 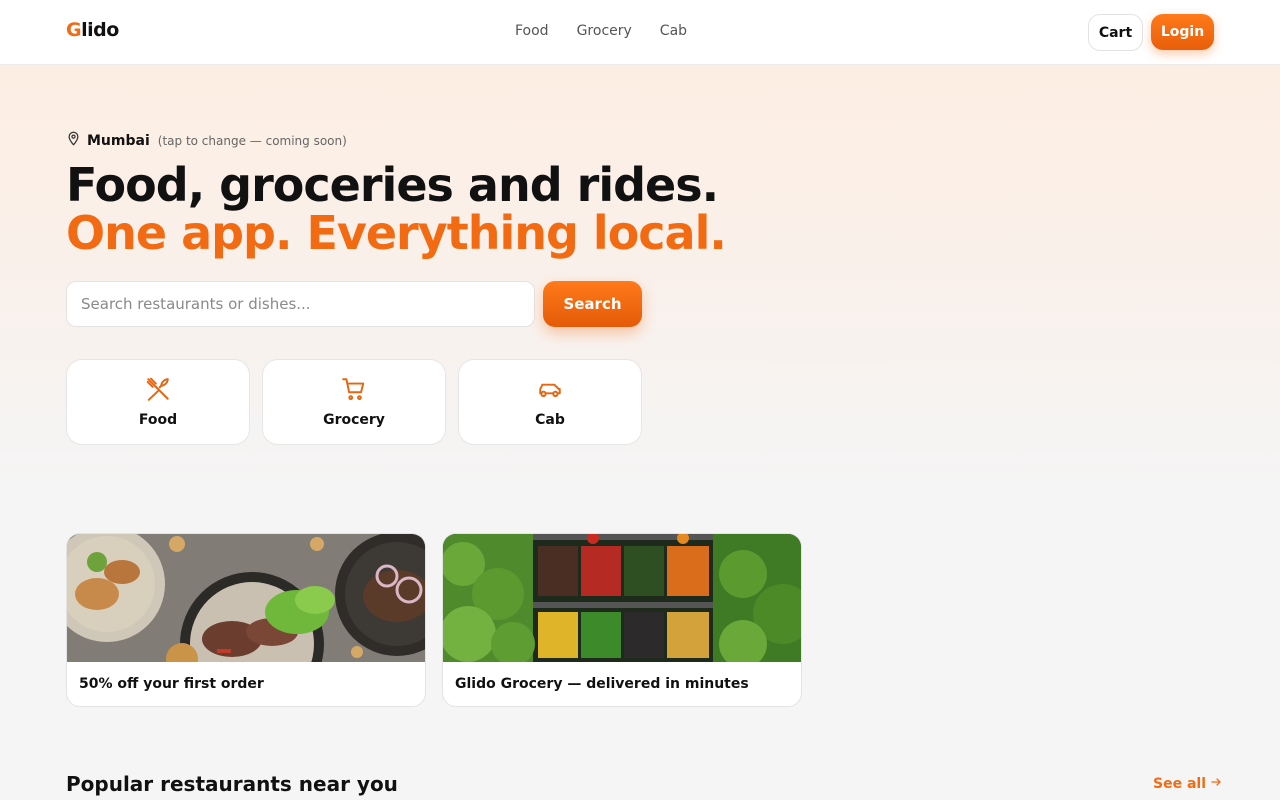 What do you see at coordinates (604, 31) in the screenshot?
I see `nav-grocery: Grocery` at bounding box center [604, 31].